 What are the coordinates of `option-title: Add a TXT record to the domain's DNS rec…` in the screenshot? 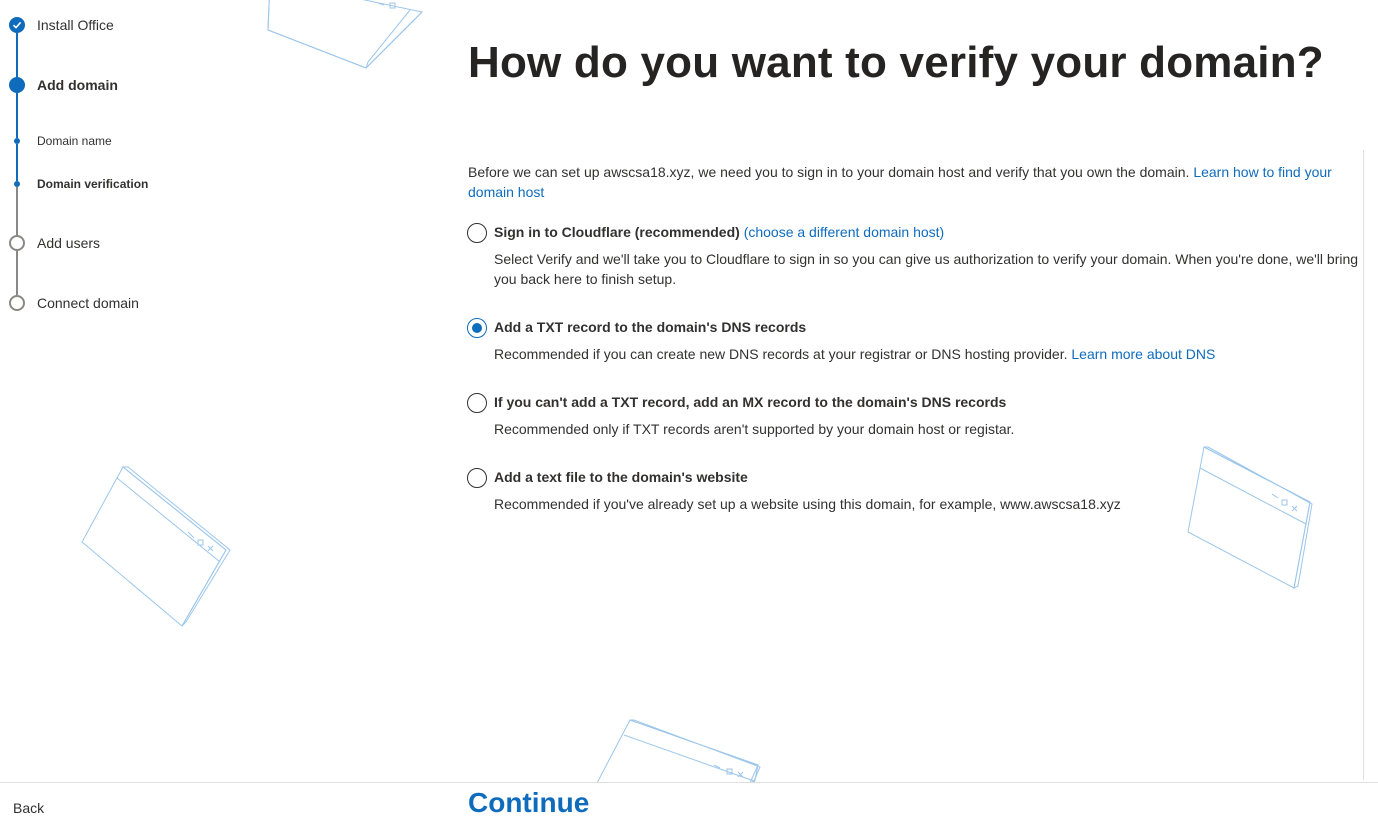 It's located at (650, 327).